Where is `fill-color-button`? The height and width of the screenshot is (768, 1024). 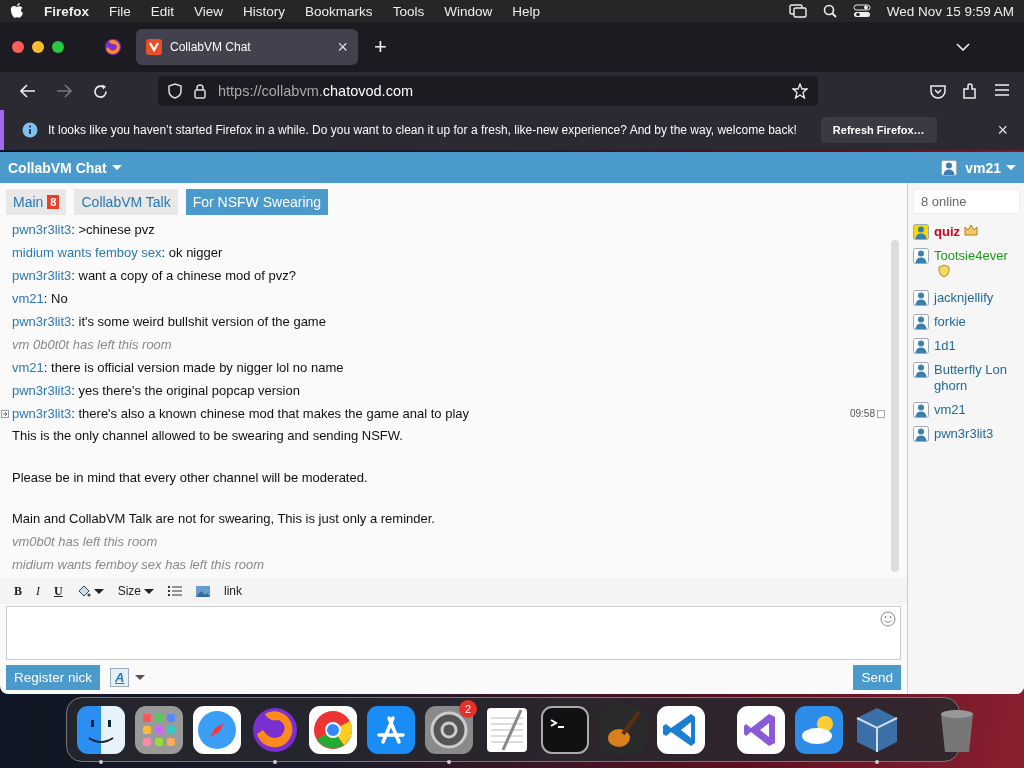 fill-color-button is located at coordinates (90, 591).